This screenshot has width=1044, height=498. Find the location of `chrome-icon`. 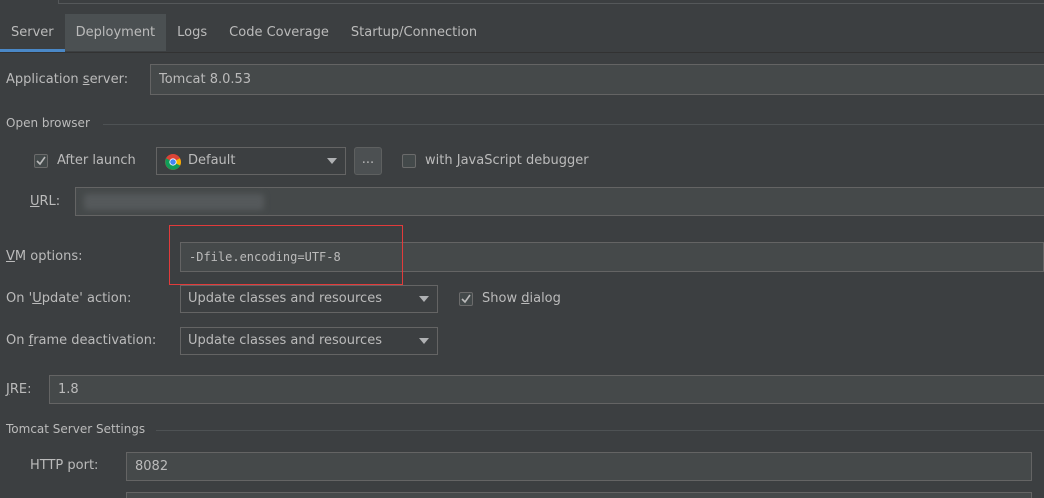

chrome-icon is located at coordinates (173, 162).